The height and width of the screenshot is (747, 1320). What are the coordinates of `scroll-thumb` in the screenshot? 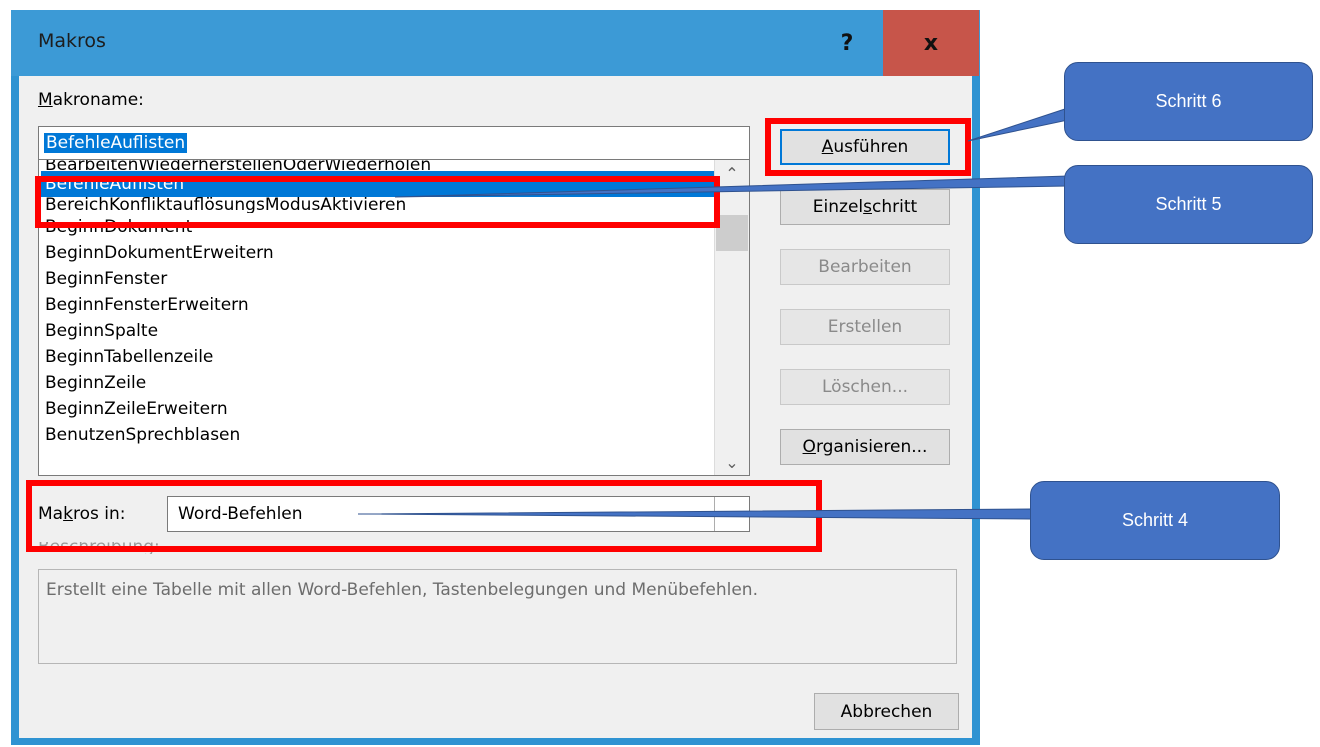 It's located at (732, 233).